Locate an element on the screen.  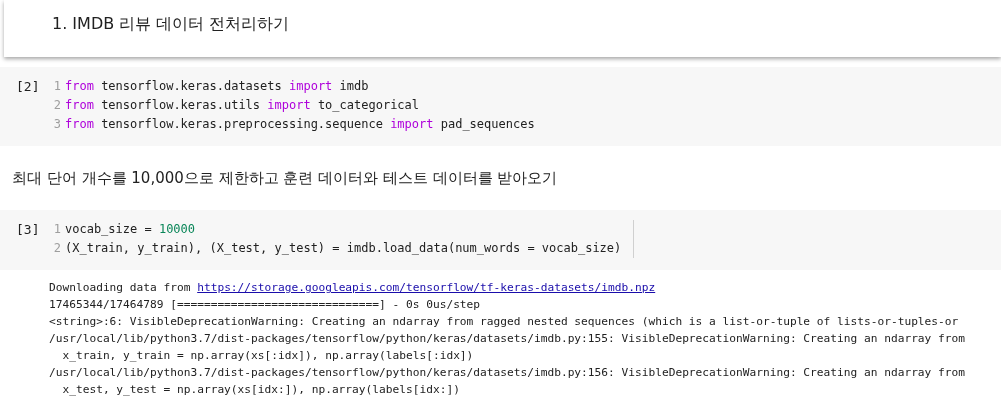
output-link: https://storage.googleapis.com/tensorflow/tf-keras-datasets/imdb.npz is located at coordinates (426, 287).